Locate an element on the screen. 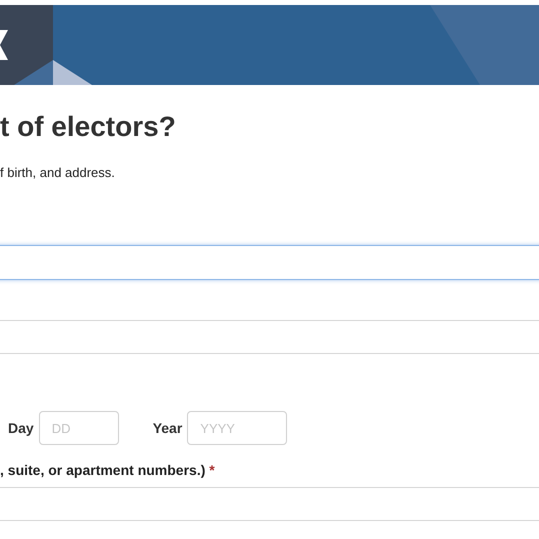 This screenshot has height=539, width=539. field-label: , suite, or apartment numbers.) * is located at coordinates (108, 470).